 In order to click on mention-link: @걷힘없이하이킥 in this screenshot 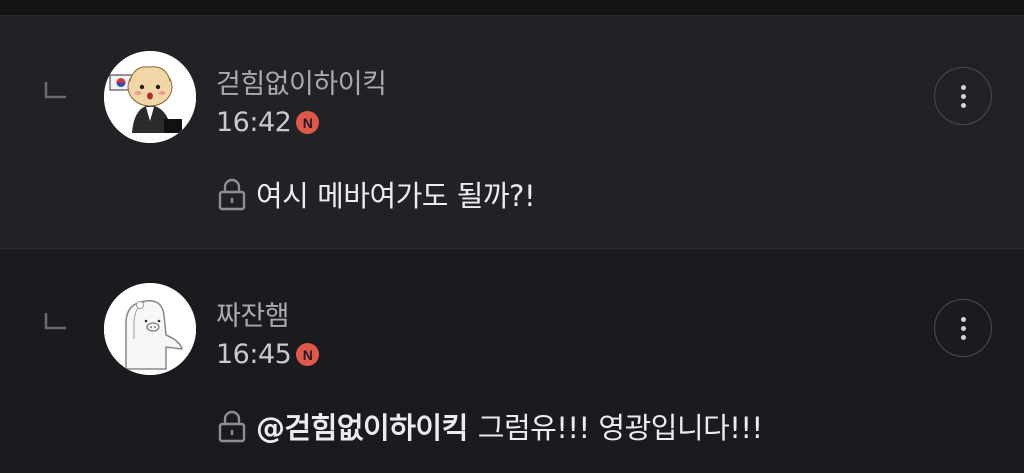, I will do `click(362, 426)`.